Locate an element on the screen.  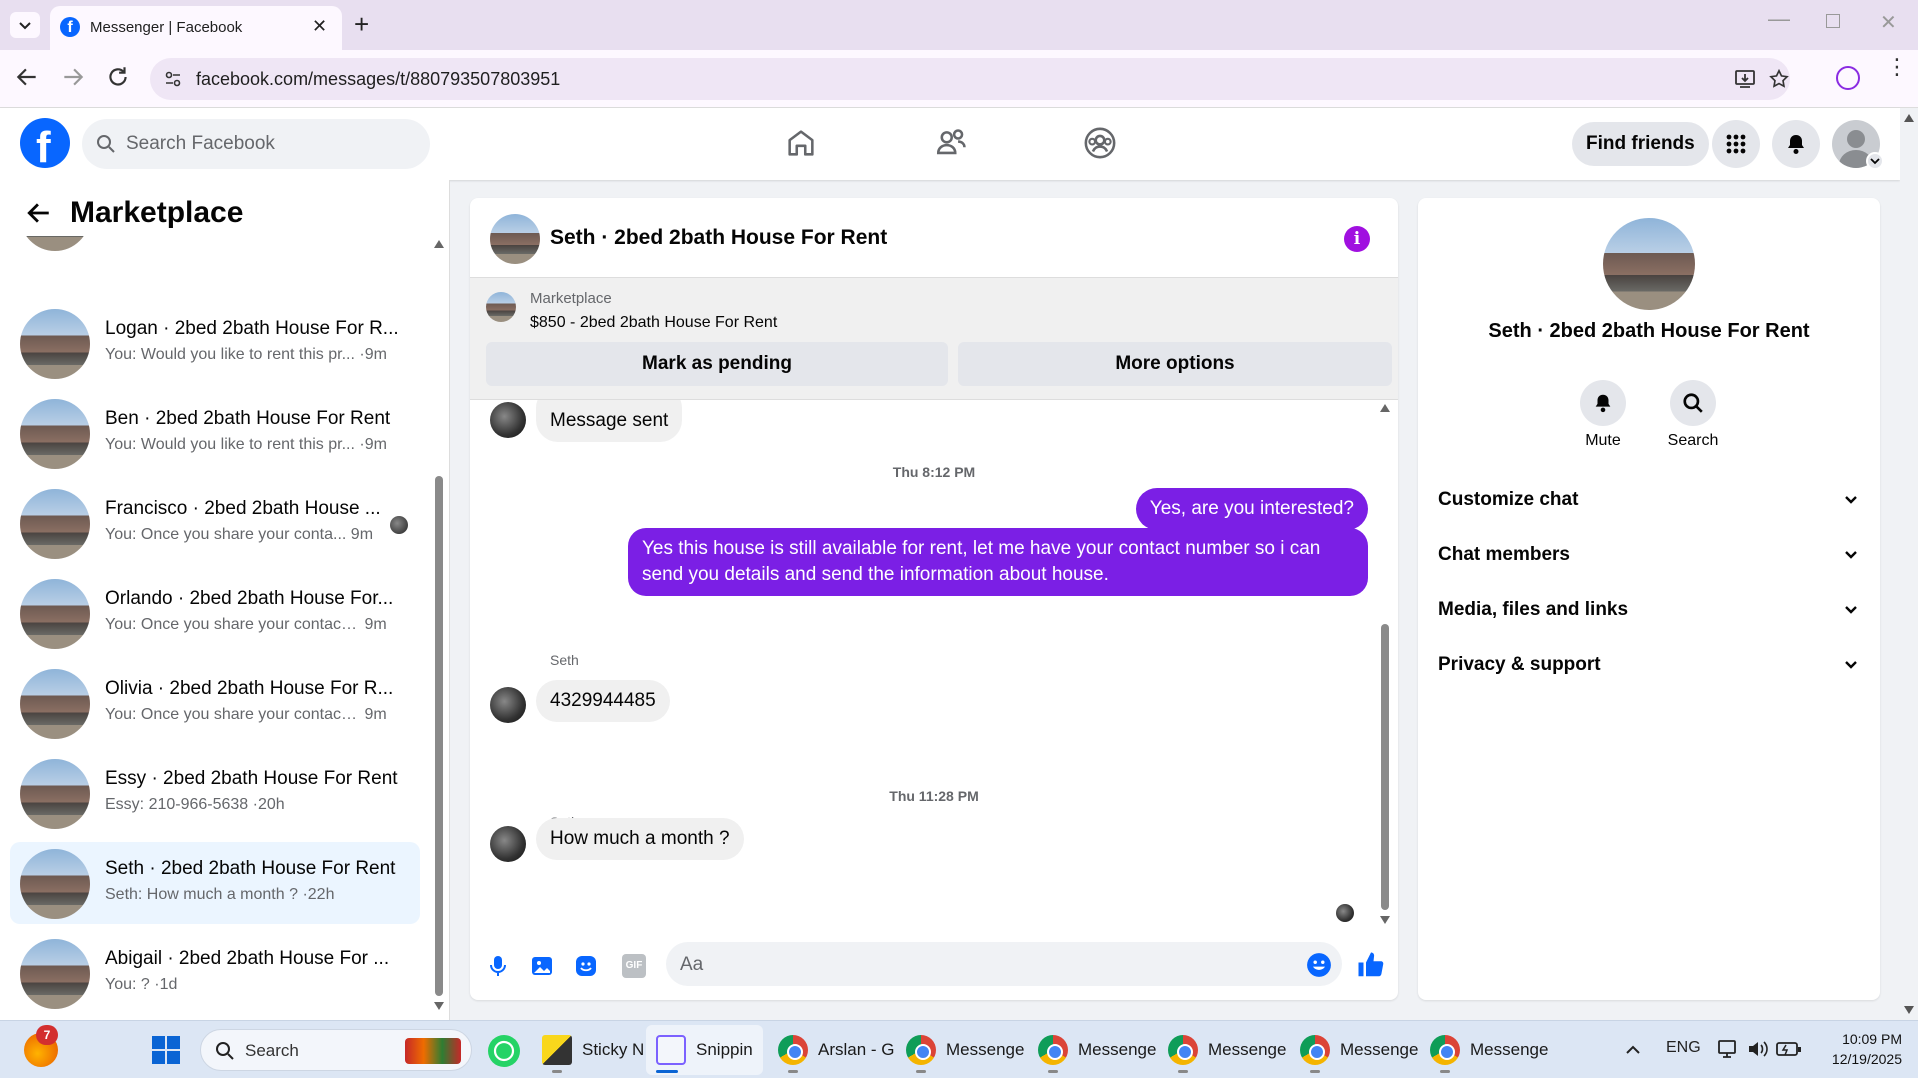
friends-nav-button is located at coordinates (951, 143).